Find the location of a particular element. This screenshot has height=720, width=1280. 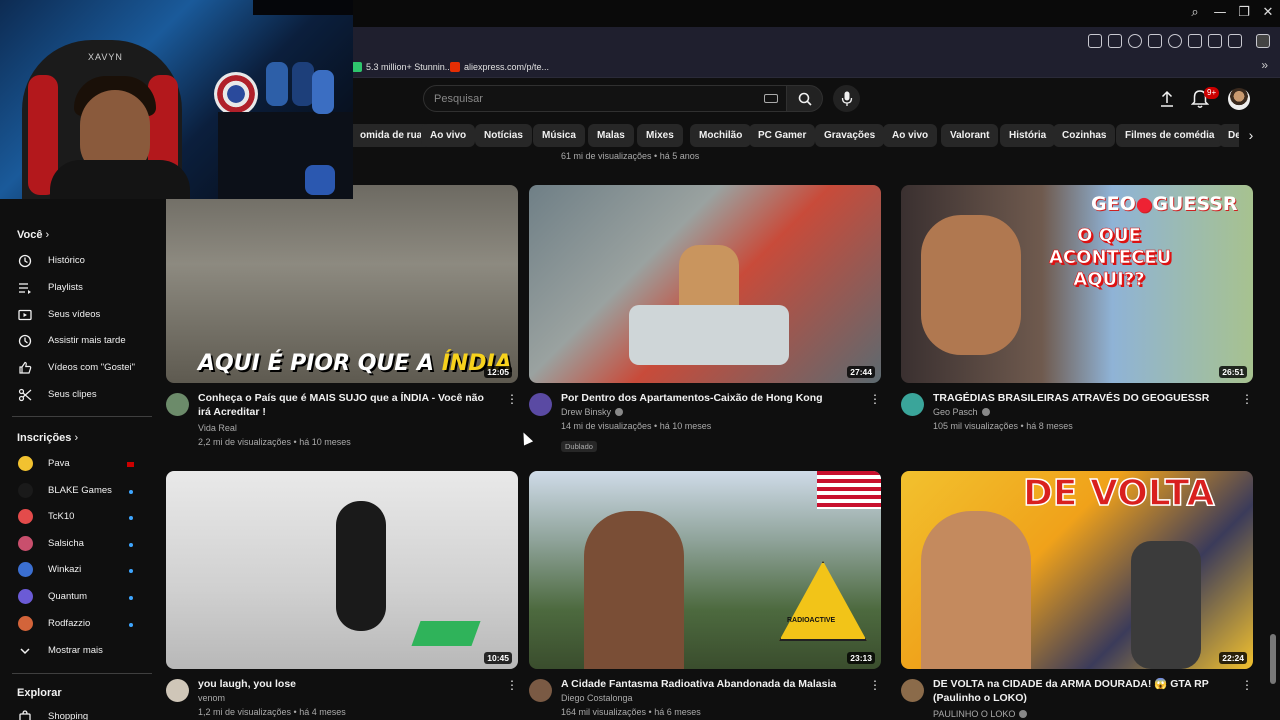

edit-icon is located at coordinates (1095, 41).